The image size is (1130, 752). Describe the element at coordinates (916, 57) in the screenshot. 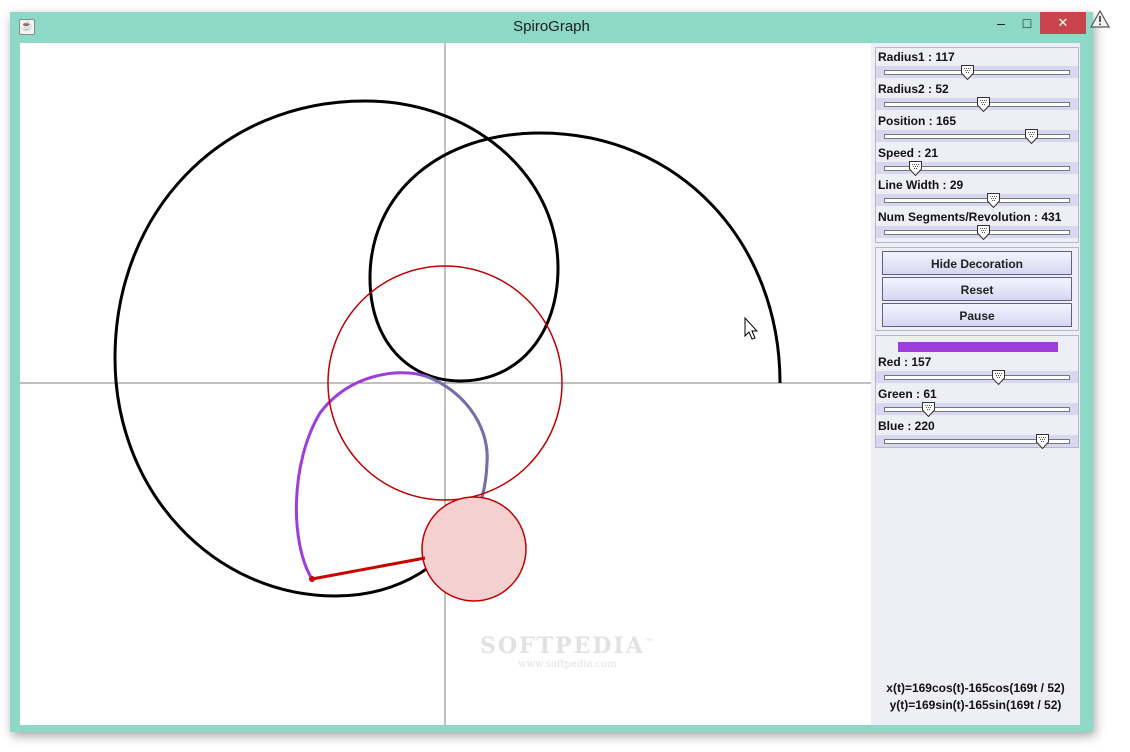

I see `geometry-slider-label: Radius1 : 117` at that location.